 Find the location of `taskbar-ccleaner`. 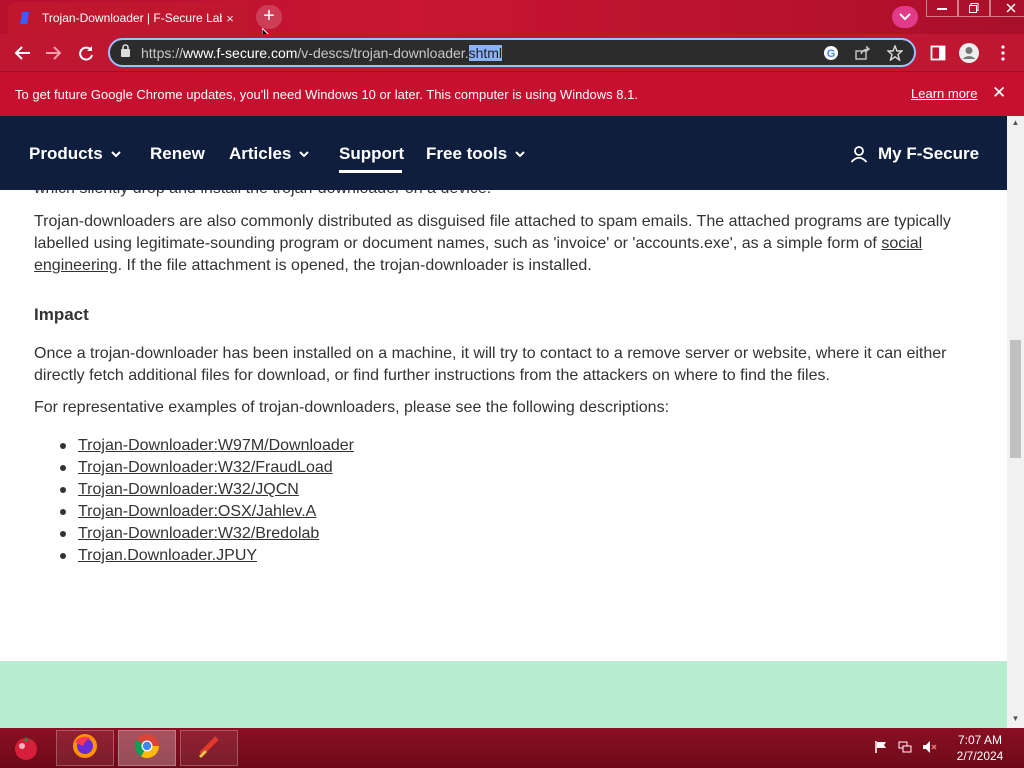

taskbar-ccleaner is located at coordinates (209, 748).